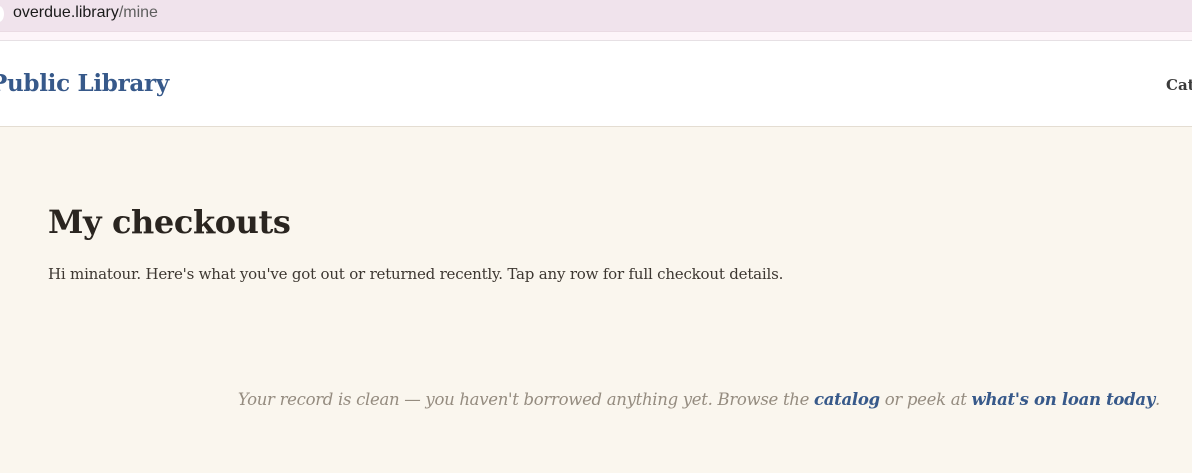  Describe the element at coordinates (1179, 85) in the screenshot. I see `nav-catalog-link: Cat` at that location.